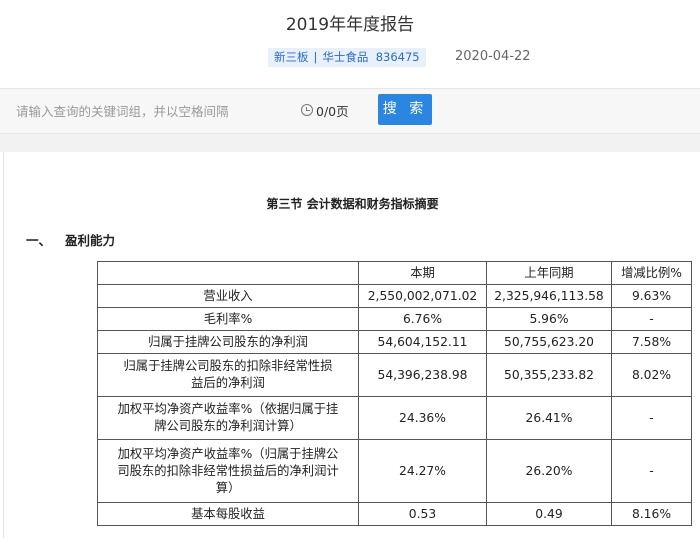 This screenshot has height=538, width=700. Describe the element at coordinates (291, 57) in the screenshot. I see `board-label: 新三板` at that location.